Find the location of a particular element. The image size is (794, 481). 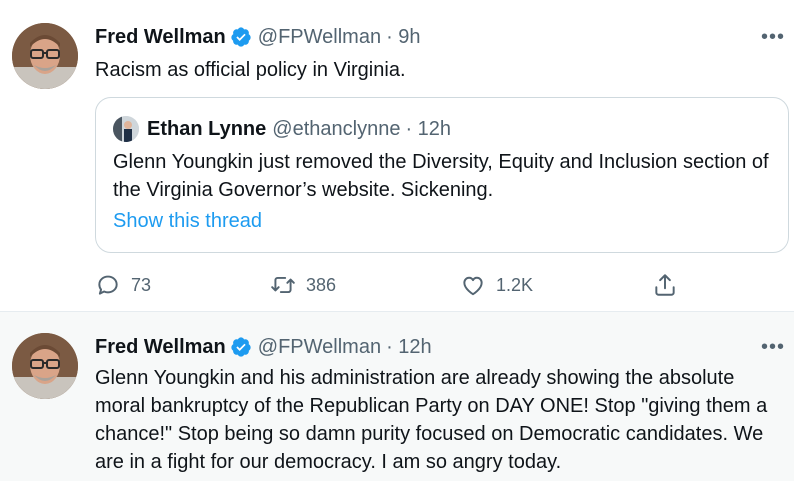

tweet-text: Racism as official policy in Virginia. is located at coordinates (250, 70).